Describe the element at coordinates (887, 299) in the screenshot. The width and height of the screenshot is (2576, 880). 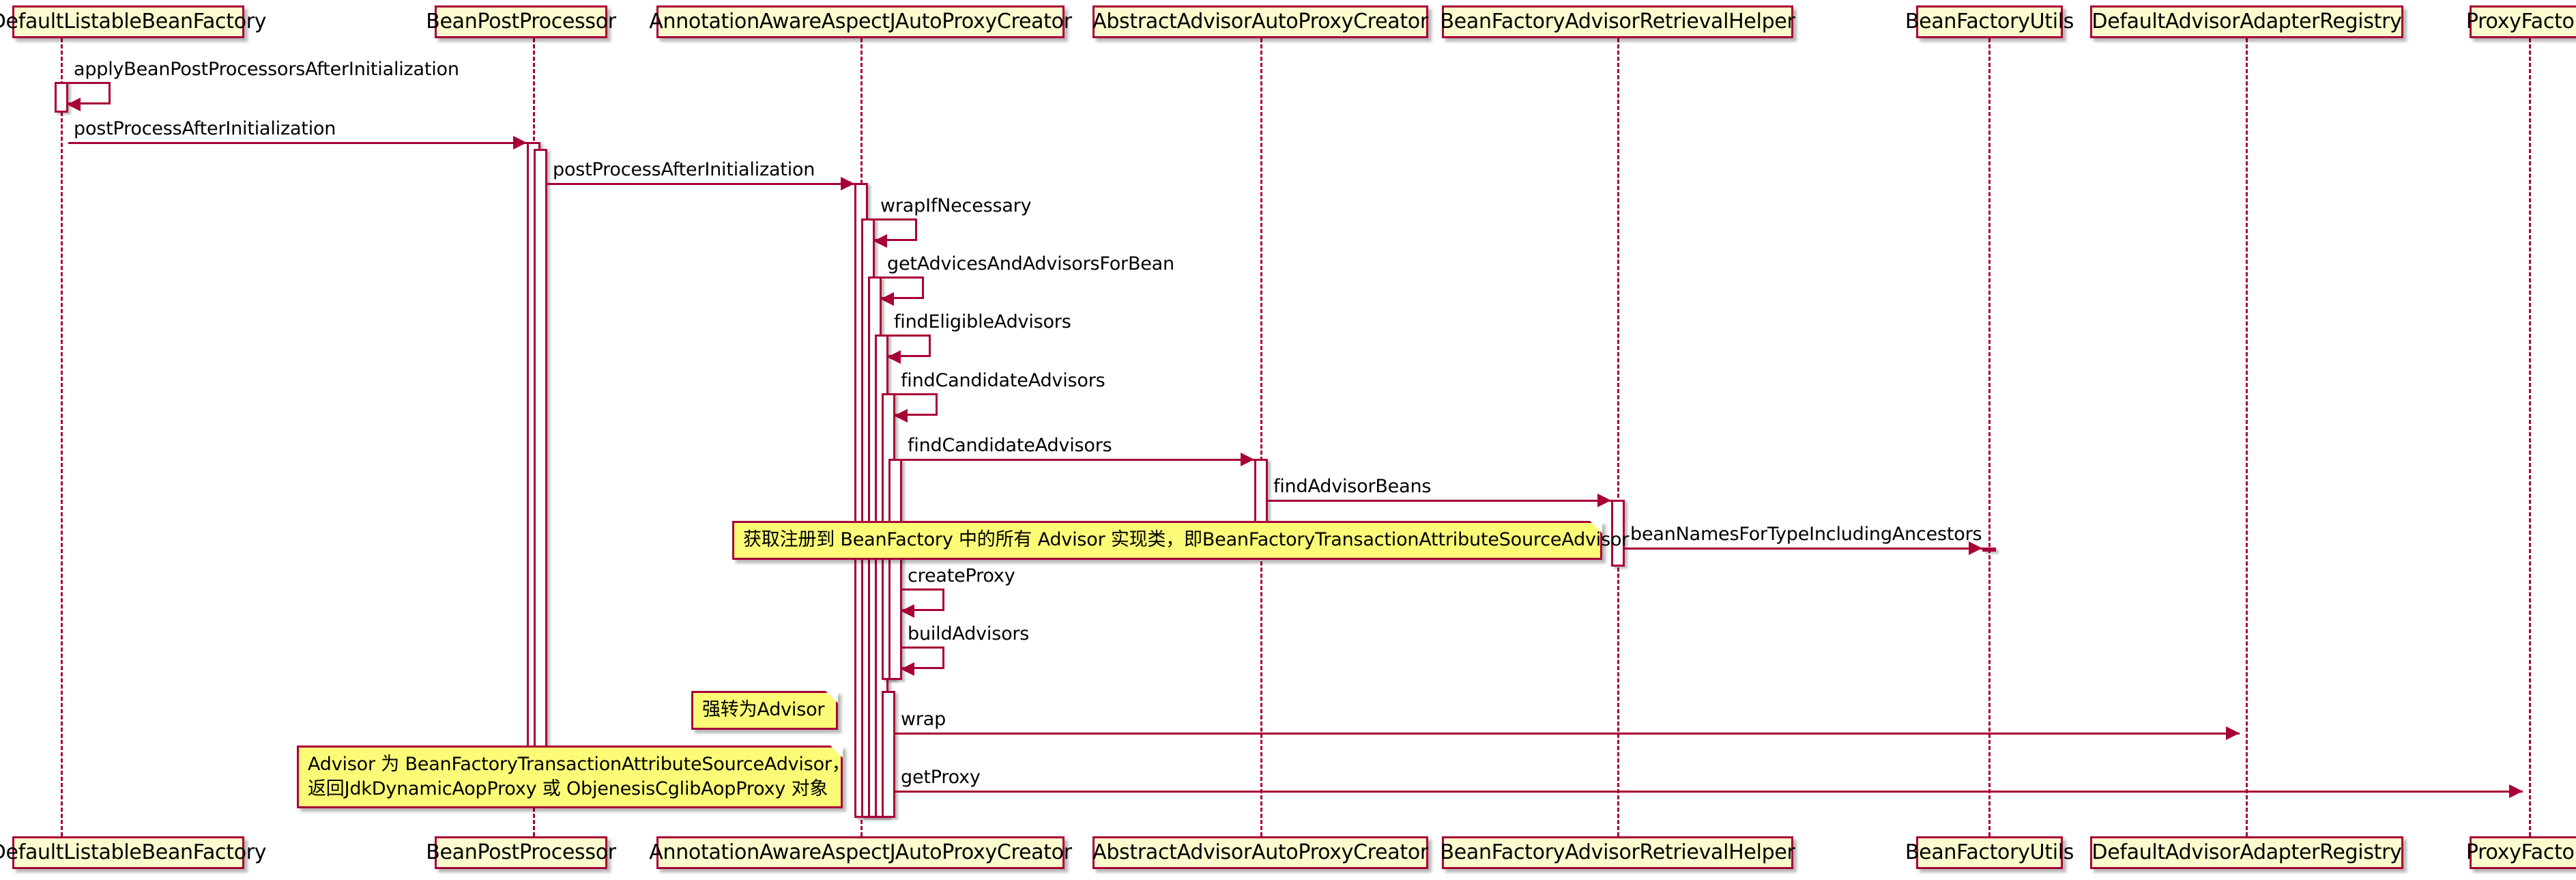
I see `message-arrowhead-m5` at that location.